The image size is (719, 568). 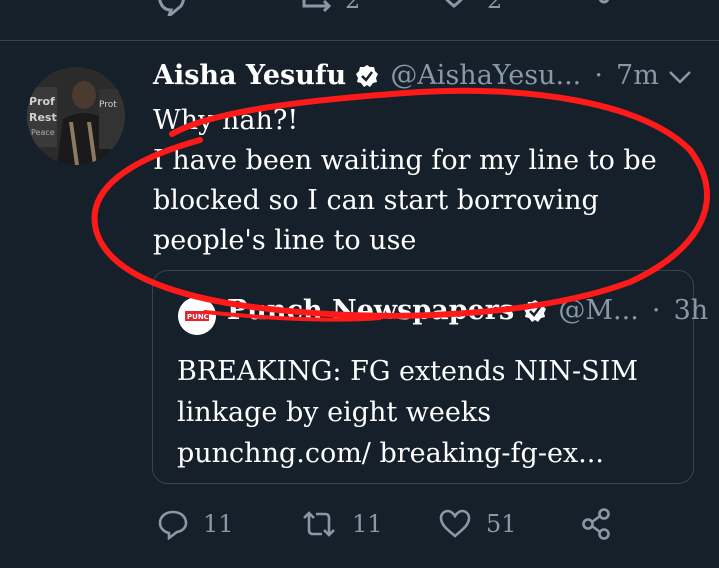 What do you see at coordinates (341, 524) in the screenshot?
I see `retweet-action: 11` at bounding box center [341, 524].